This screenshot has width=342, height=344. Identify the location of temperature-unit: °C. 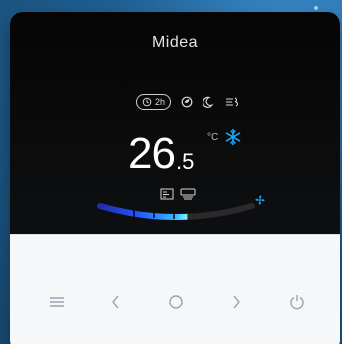
(213, 137).